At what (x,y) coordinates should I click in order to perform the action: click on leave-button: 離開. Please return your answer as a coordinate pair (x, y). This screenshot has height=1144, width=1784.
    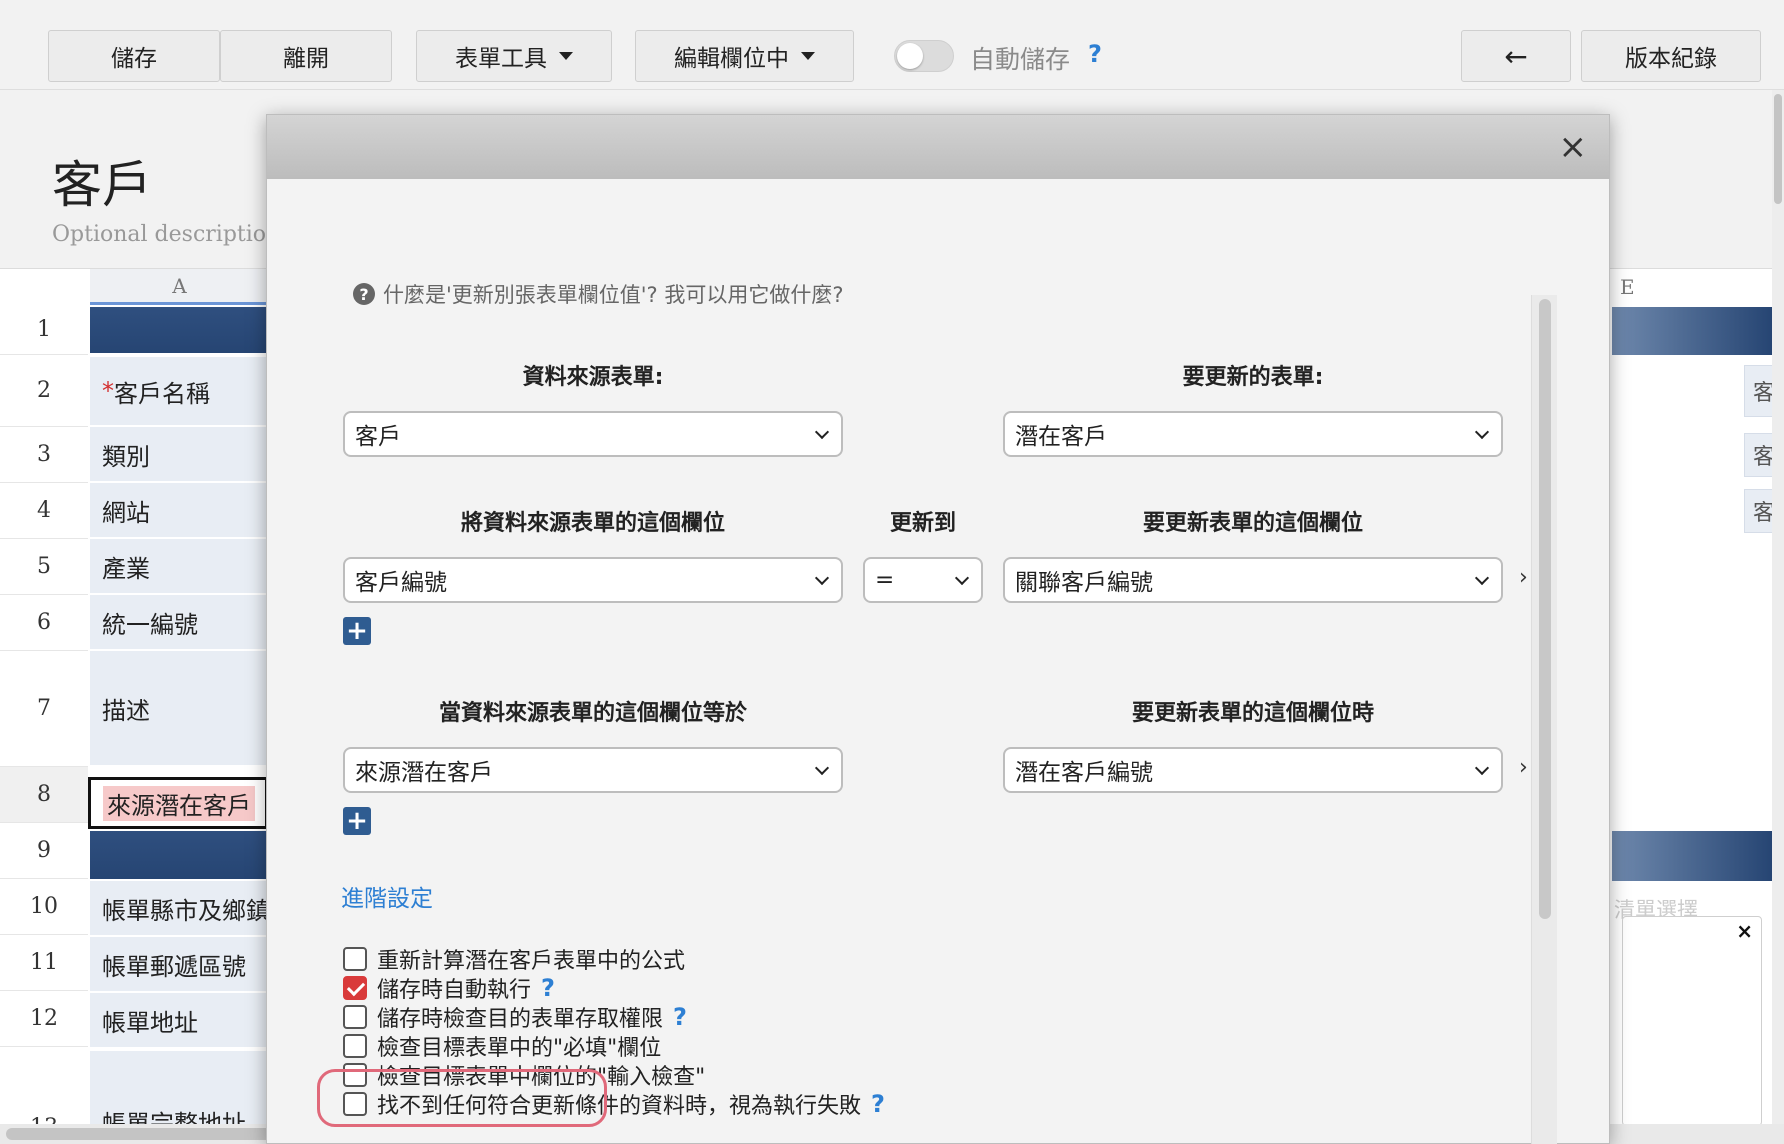
    Looking at the image, I should click on (306, 56).